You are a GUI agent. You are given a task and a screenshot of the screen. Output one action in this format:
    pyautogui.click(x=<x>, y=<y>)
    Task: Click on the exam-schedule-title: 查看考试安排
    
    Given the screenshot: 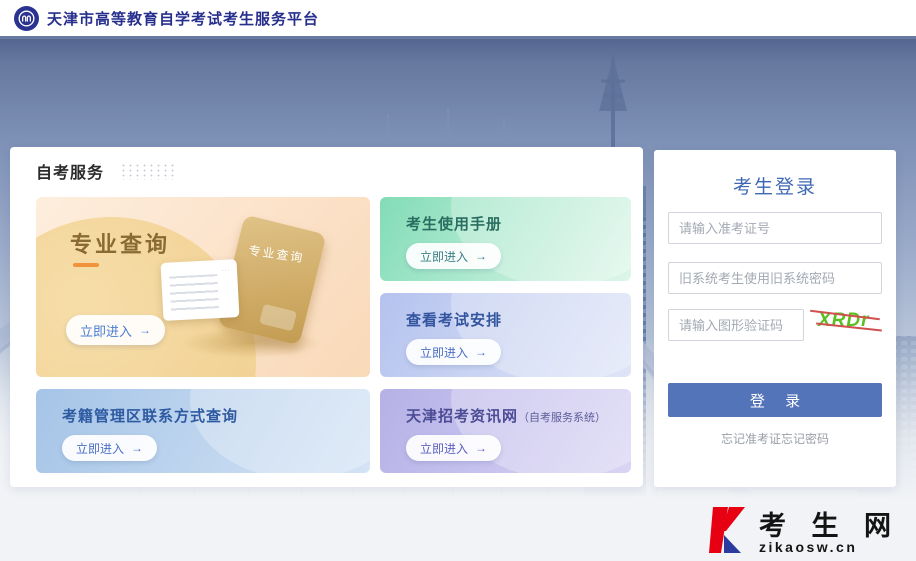 What is the action you would take?
    pyautogui.click(x=454, y=320)
    